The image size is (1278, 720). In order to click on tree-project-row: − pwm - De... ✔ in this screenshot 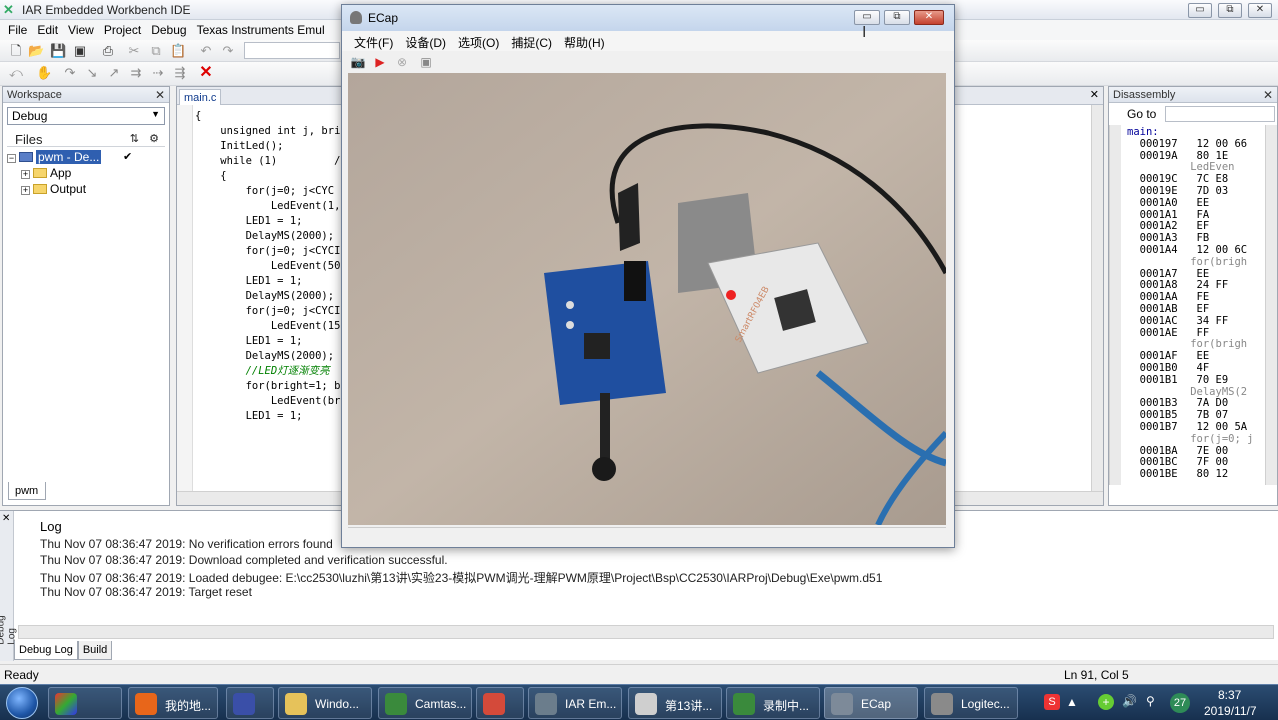, I will do `click(86, 157)`.